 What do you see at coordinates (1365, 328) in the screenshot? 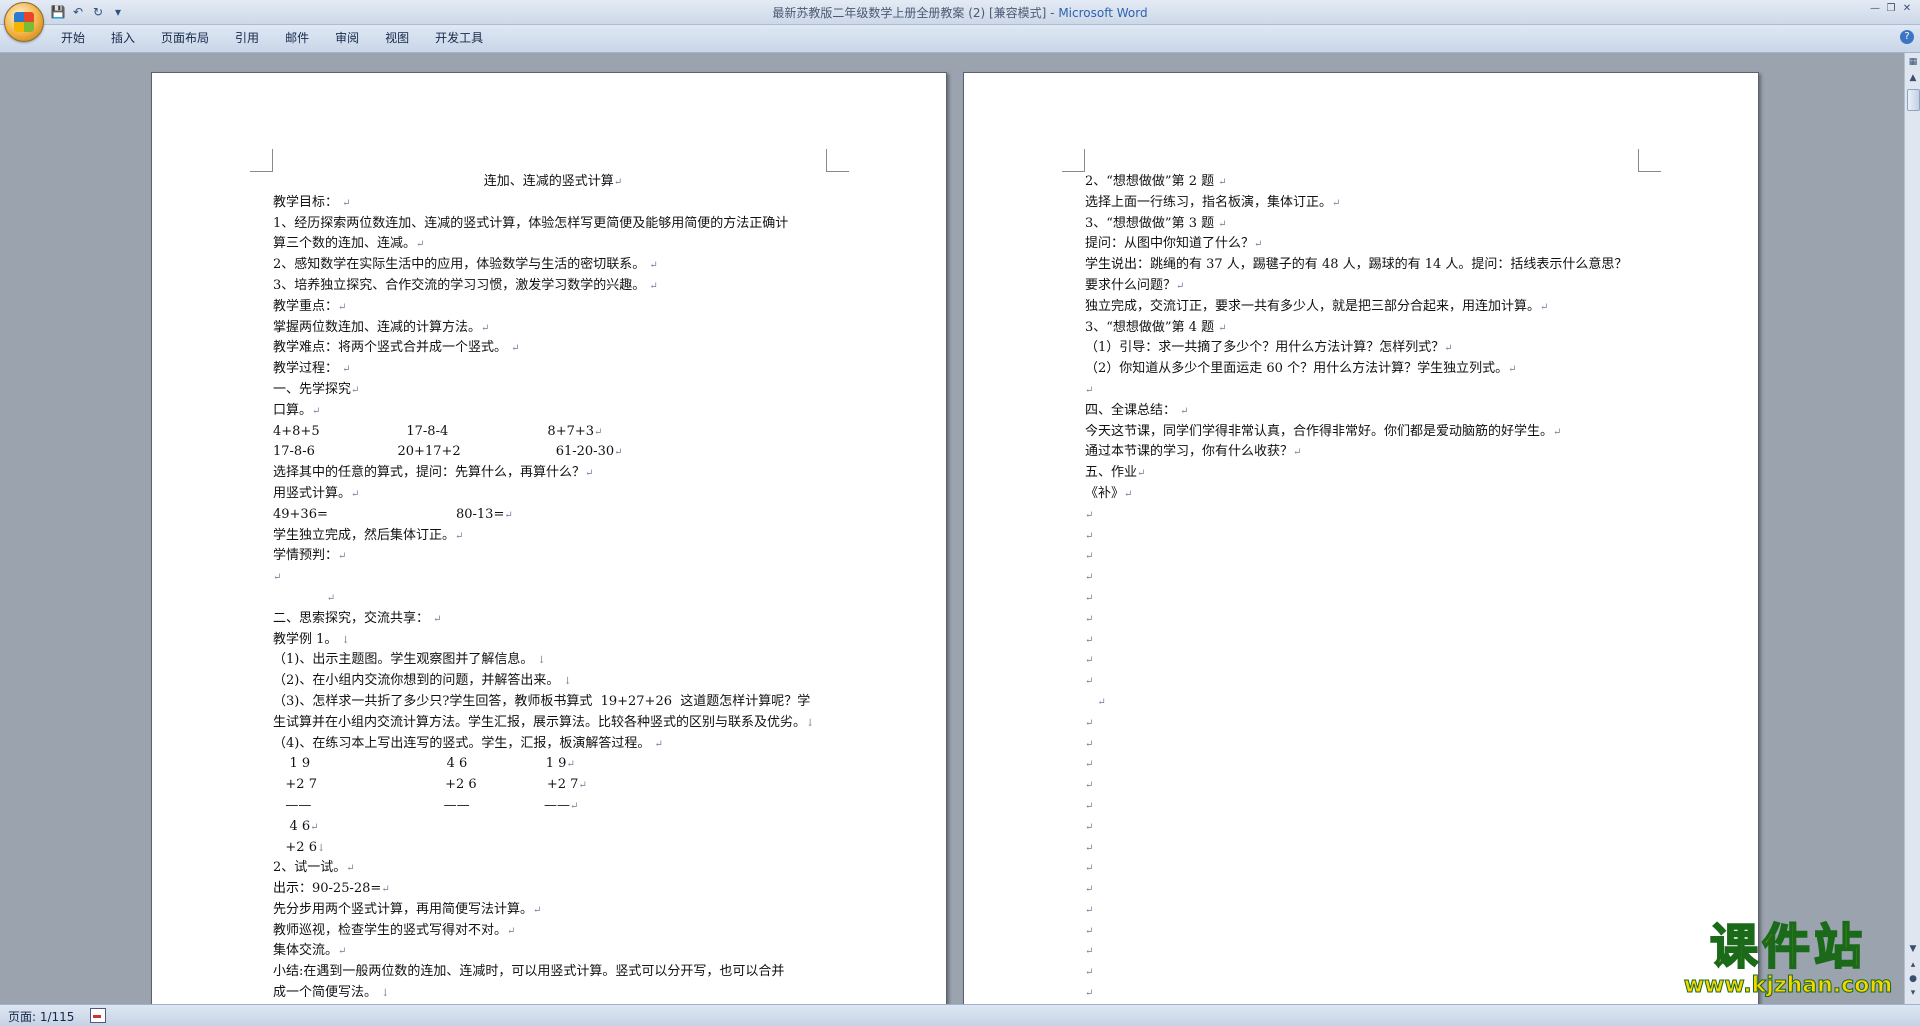
I see `document-paragraph: 3、“想想做做”第 4 题 ↵` at bounding box center [1365, 328].